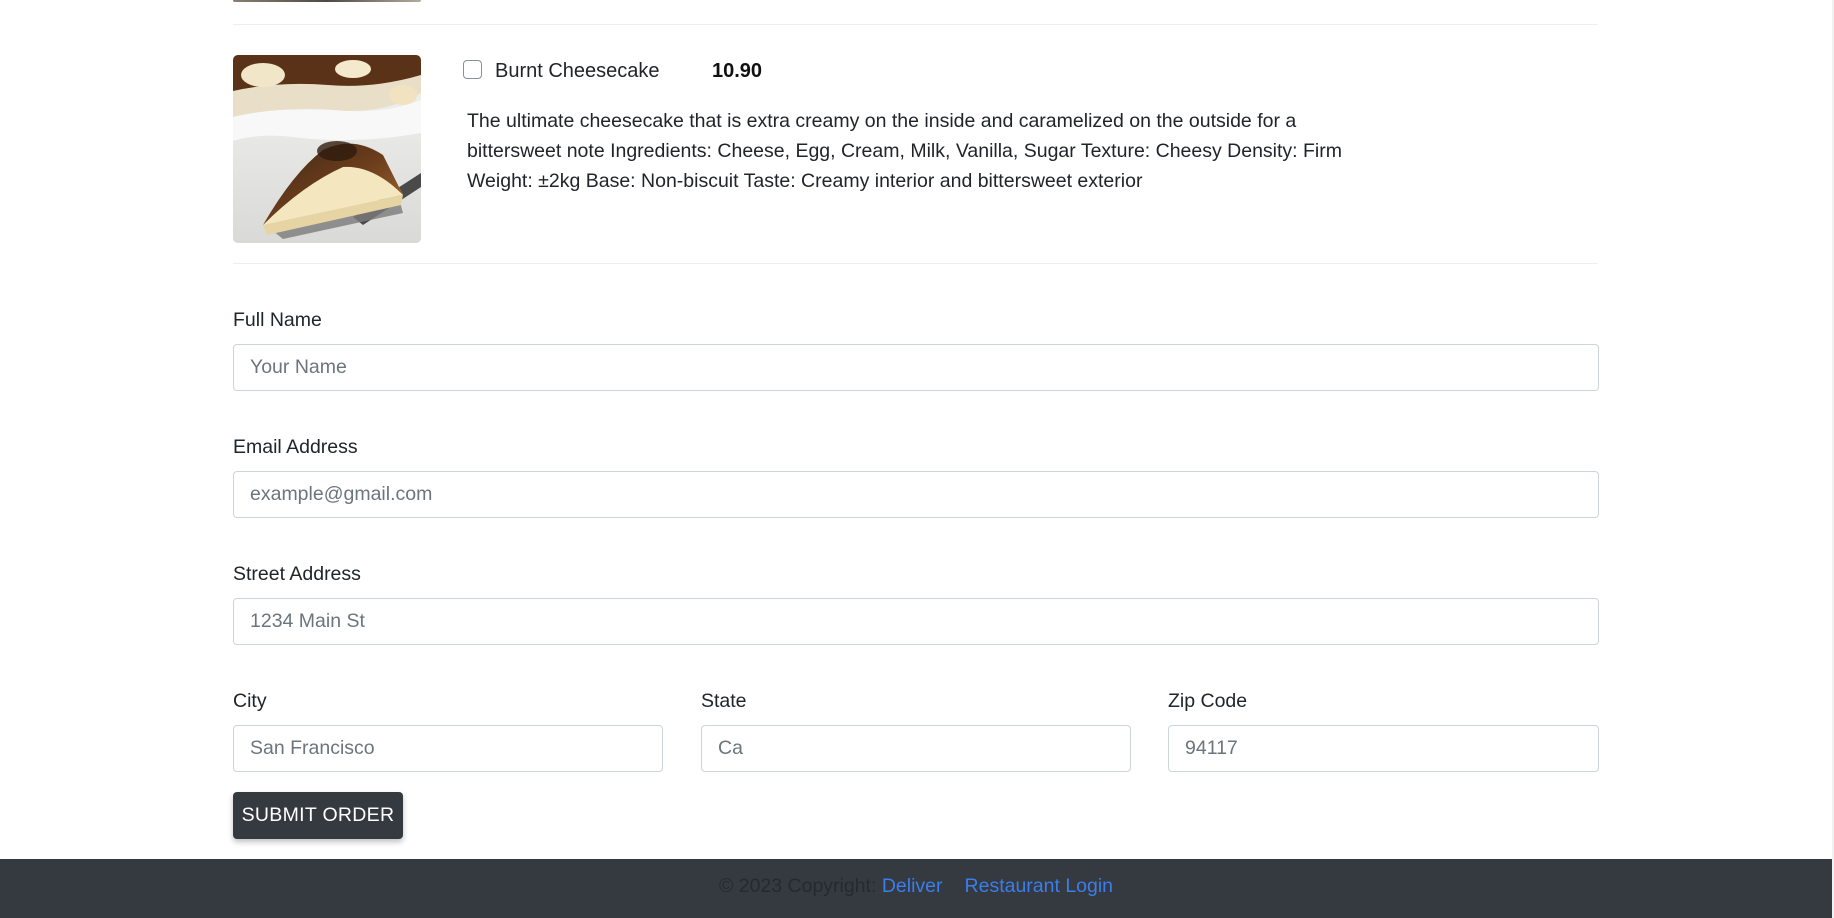 This screenshot has height=918, width=1834. Describe the element at coordinates (277, 320) in the screenshot. I see `full-name-label: Full Name` at that location.